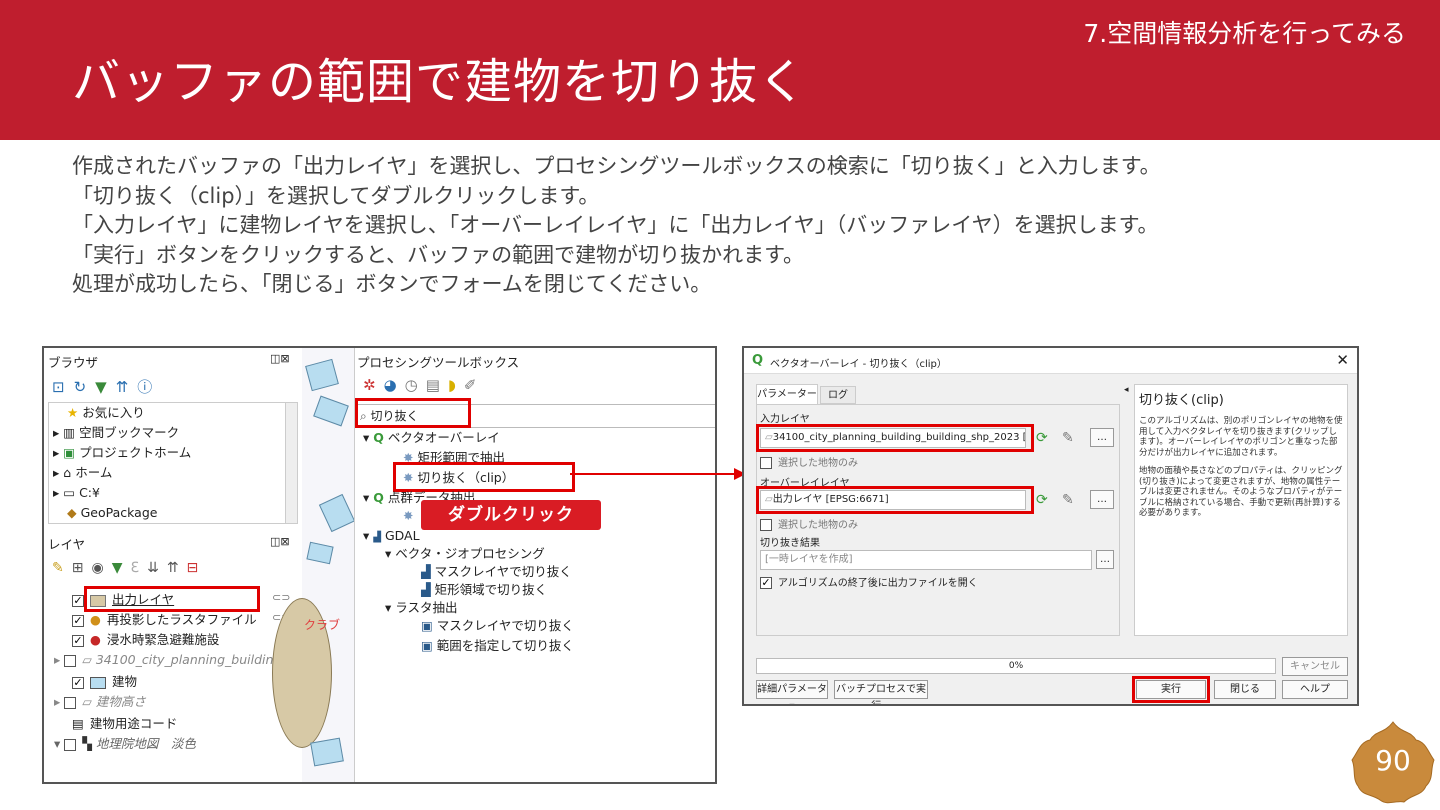  I want to click on tree-item: ★ お気に入り, so click(106, 413).